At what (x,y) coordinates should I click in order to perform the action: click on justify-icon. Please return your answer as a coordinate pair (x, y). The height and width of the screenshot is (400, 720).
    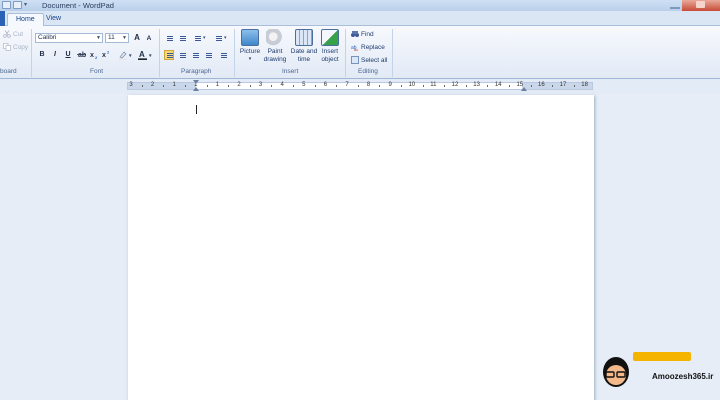
    Looking at the image, I should click on (208, 55).